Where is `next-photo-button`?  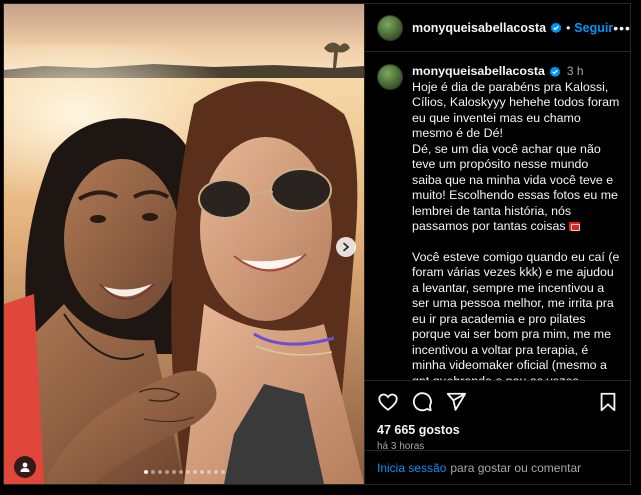 next-photo-button is located at coordinates (346, 247).